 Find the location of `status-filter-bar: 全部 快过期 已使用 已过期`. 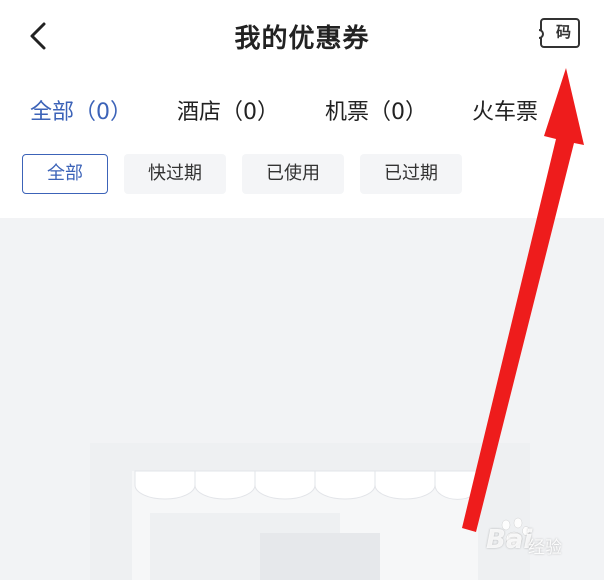

status-filter-bar: 全部 快过期 已使用 已过期 is located at coordinates (302, 175).